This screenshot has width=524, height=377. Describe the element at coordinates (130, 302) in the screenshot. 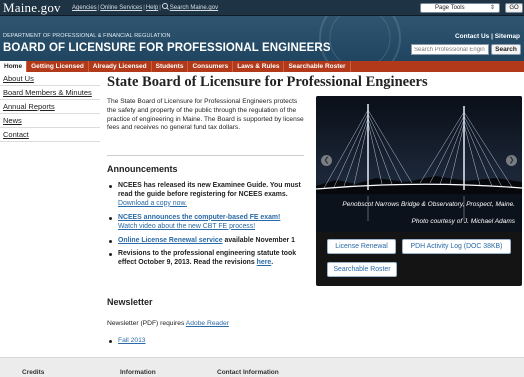

I see `newsletter-heading: Newsletter` at that location.